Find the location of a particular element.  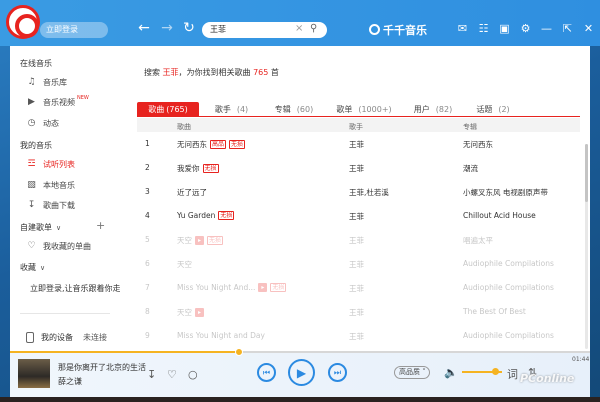

mini-mode-icon: ⇱ is located at coordinates (567, 28).